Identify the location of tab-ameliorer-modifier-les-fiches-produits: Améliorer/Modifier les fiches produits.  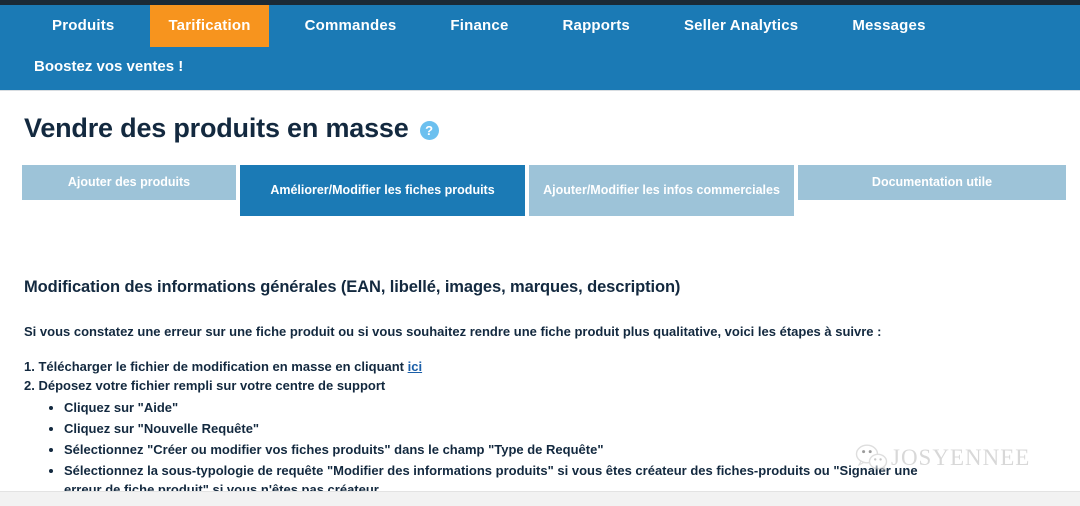
(382, 190).